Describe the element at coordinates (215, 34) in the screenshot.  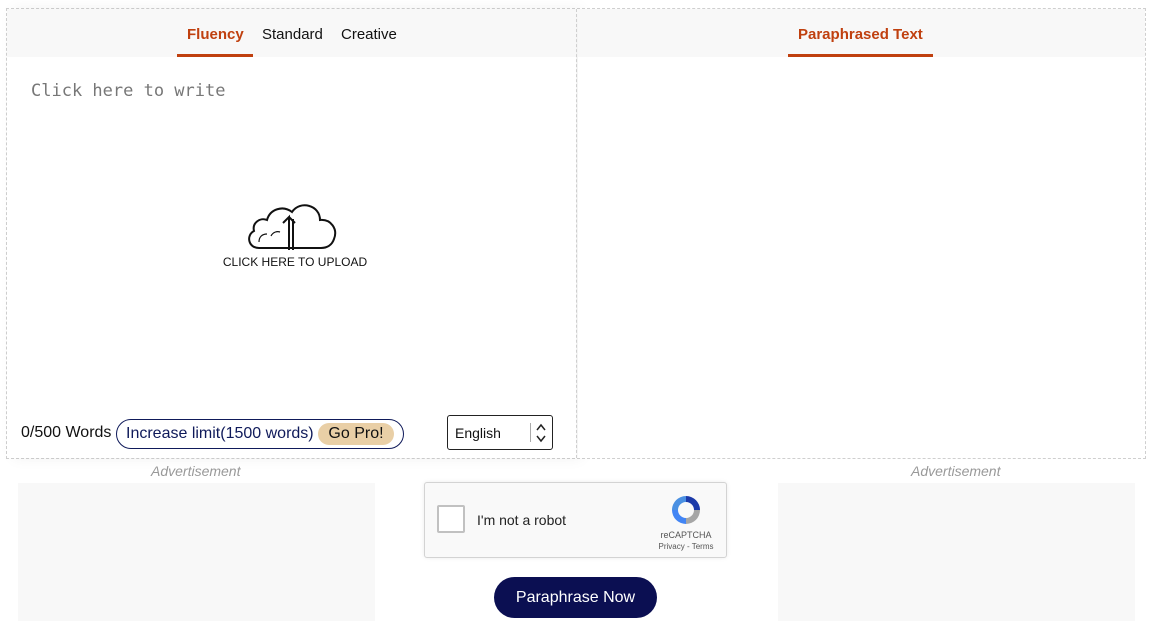
I see `tab-fluency: Fluency` at that location.